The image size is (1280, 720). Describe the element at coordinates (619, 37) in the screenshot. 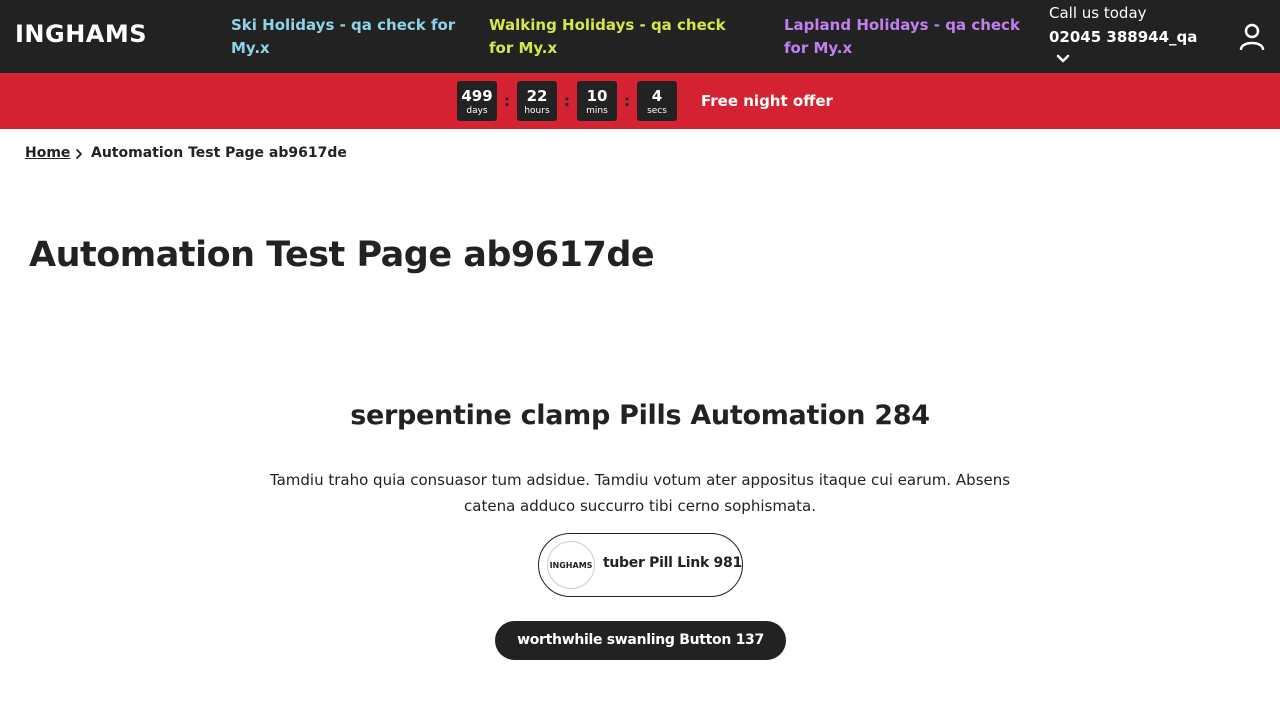

I see `nav-link-walking-holidays: Walking Holidays - qa check for My.x` at that location.